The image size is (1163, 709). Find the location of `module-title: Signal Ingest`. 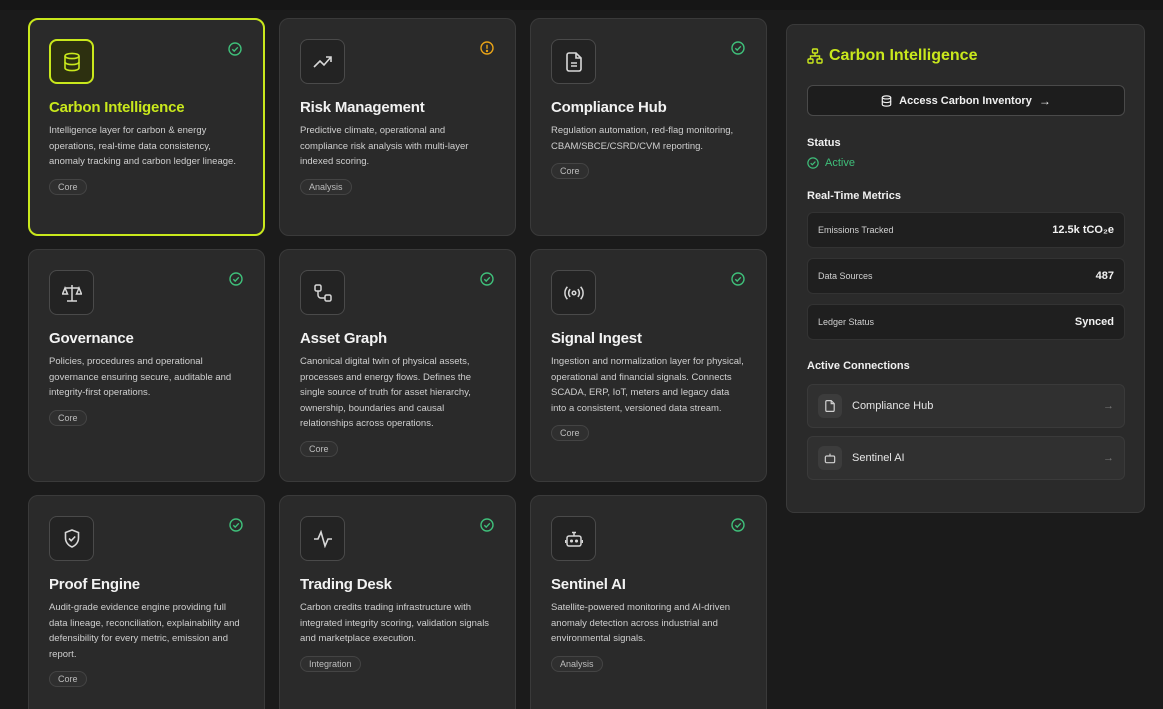

module-title: Signal Ingest is located at coordinates (596, 338).